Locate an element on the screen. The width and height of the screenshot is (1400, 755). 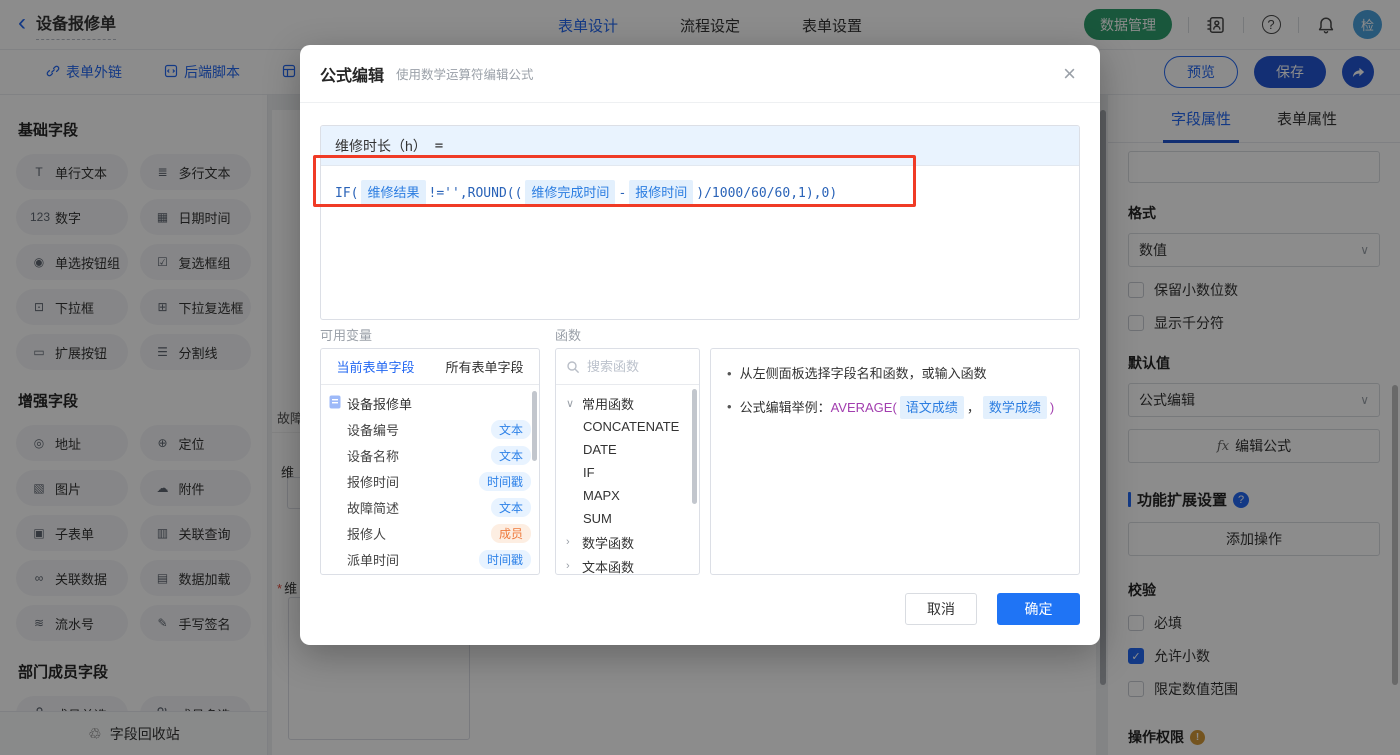
chevron-down-icon: ∨ is located at coordinates (570, 403).